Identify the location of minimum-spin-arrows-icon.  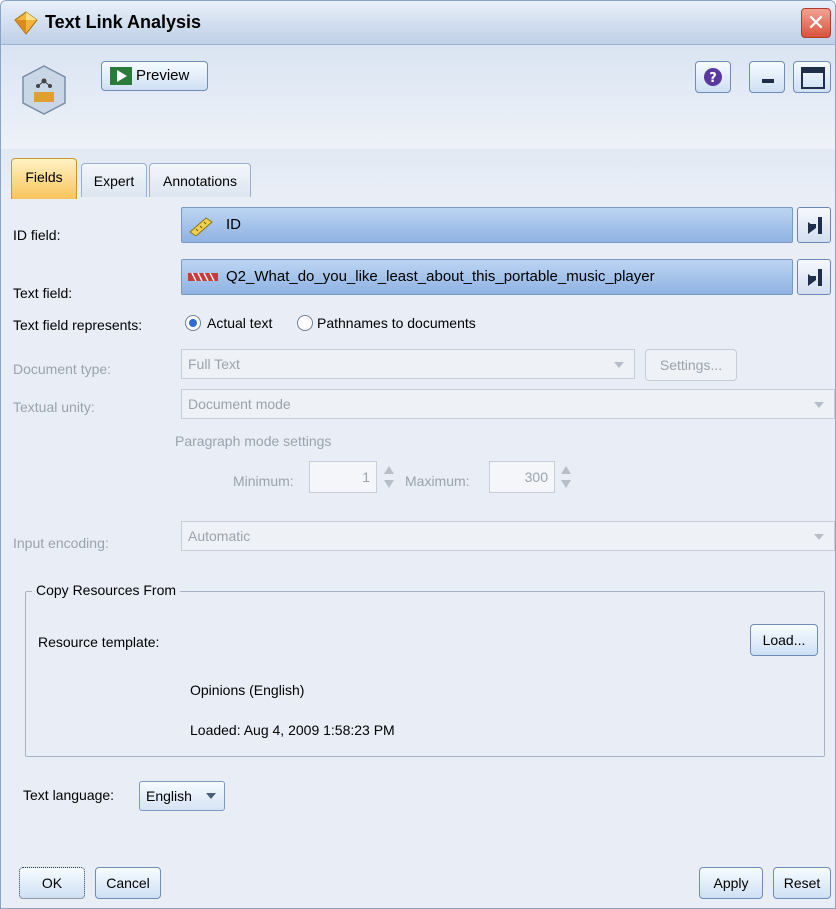
(389, 477).